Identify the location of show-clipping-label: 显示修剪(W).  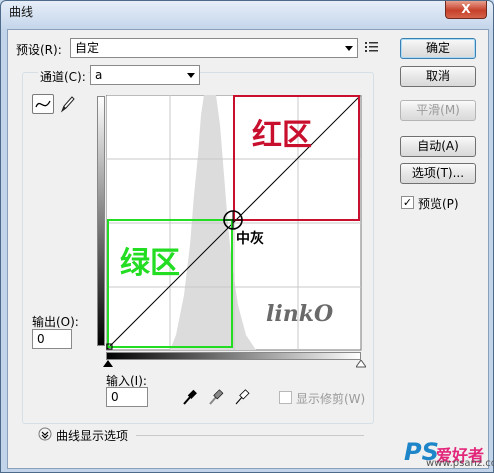
(331, 399).